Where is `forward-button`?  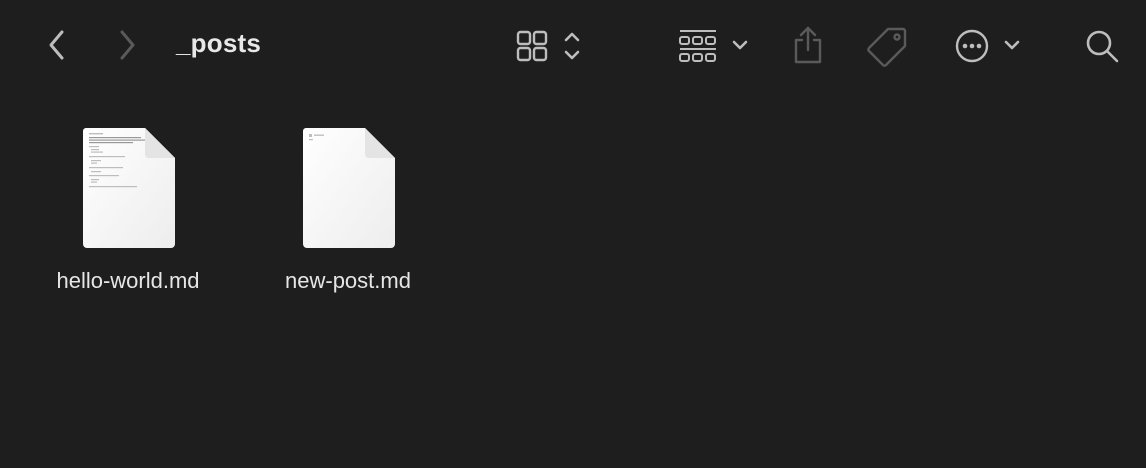
forward-button is located at coordinates (128, 45).